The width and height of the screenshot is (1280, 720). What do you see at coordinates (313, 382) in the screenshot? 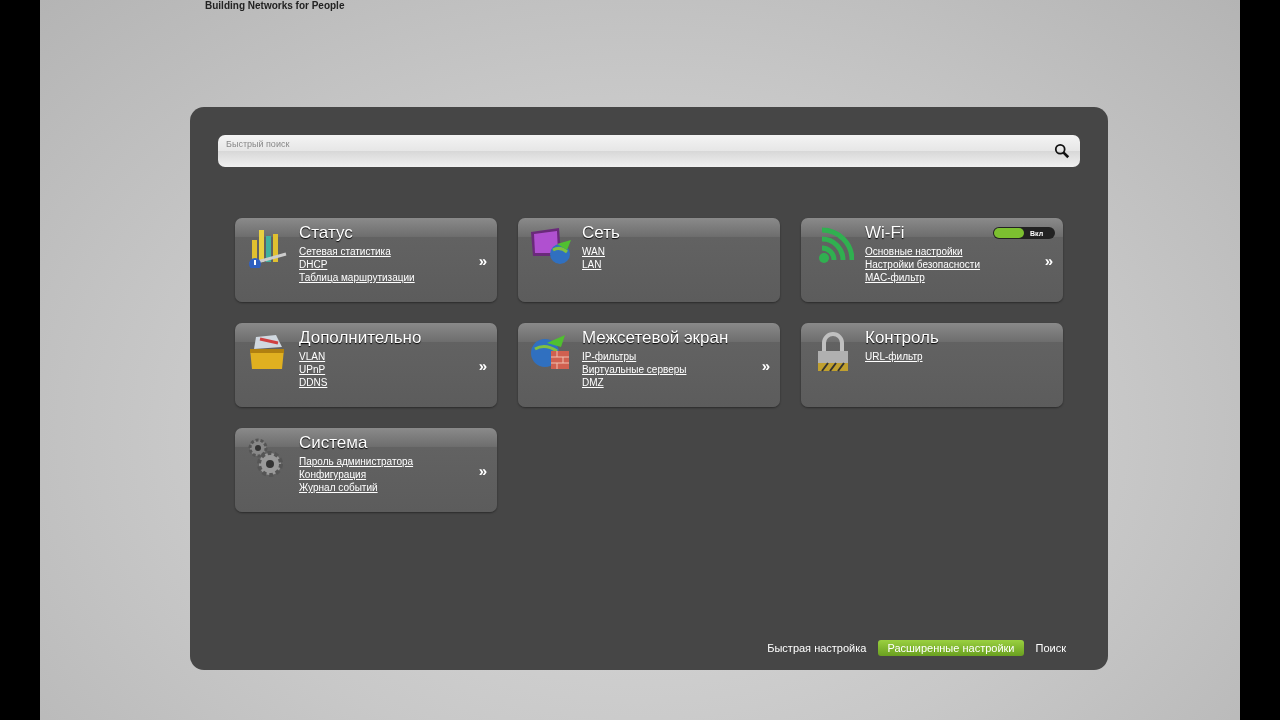
I see `menu-link: DDNS` at bounding box center [313, 382].